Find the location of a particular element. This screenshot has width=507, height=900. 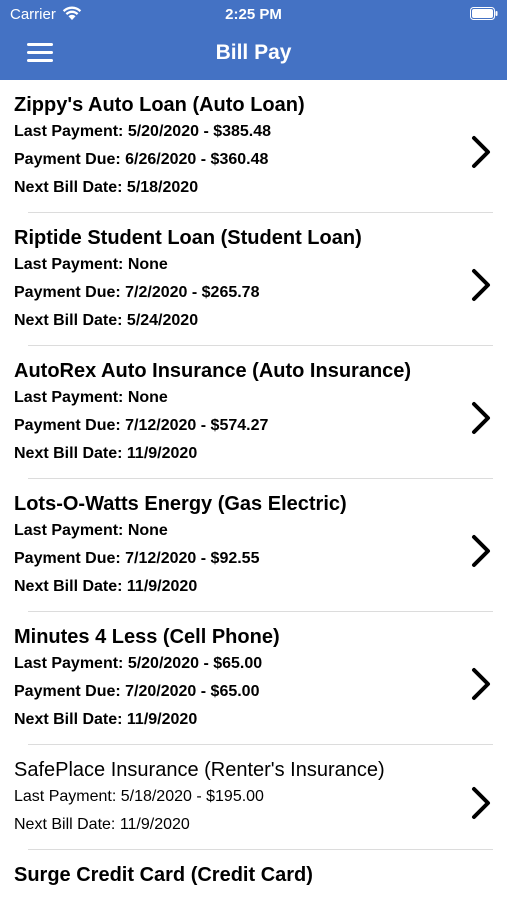

bill-title: Minutes 4 Less (Cell Phone) is located at coordinates (147, 637).